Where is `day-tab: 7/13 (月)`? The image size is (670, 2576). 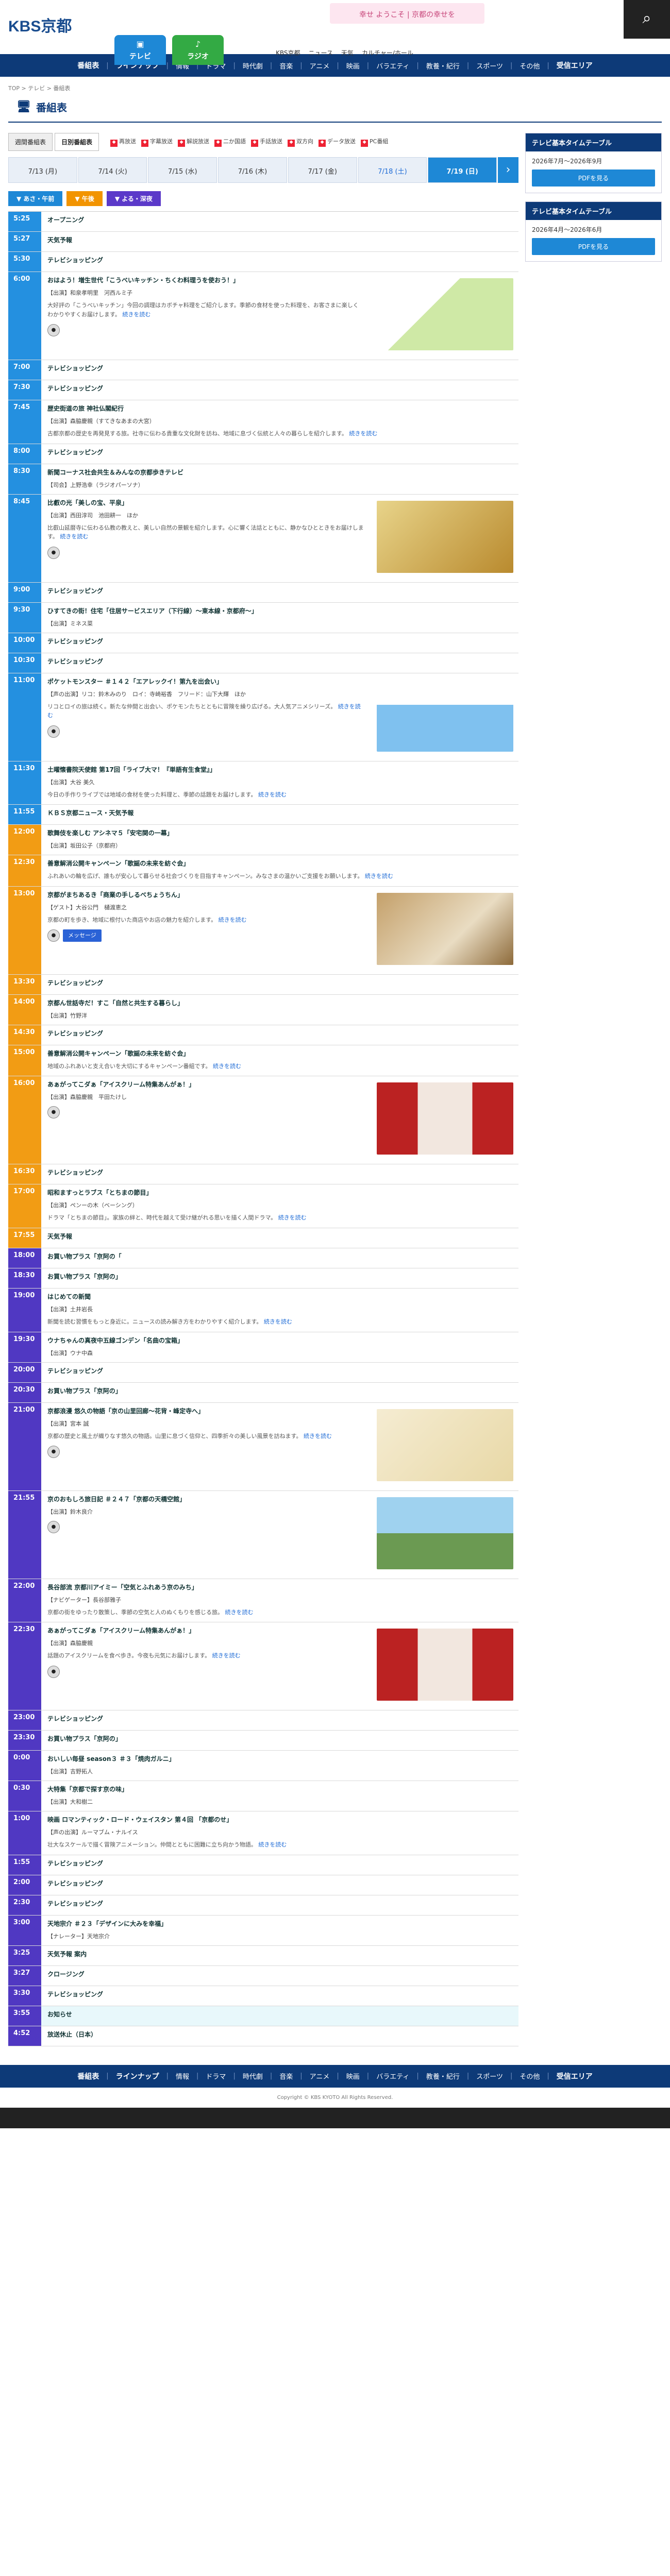 day-tab: 7/13 (月) is located at coordinates (42, 170).